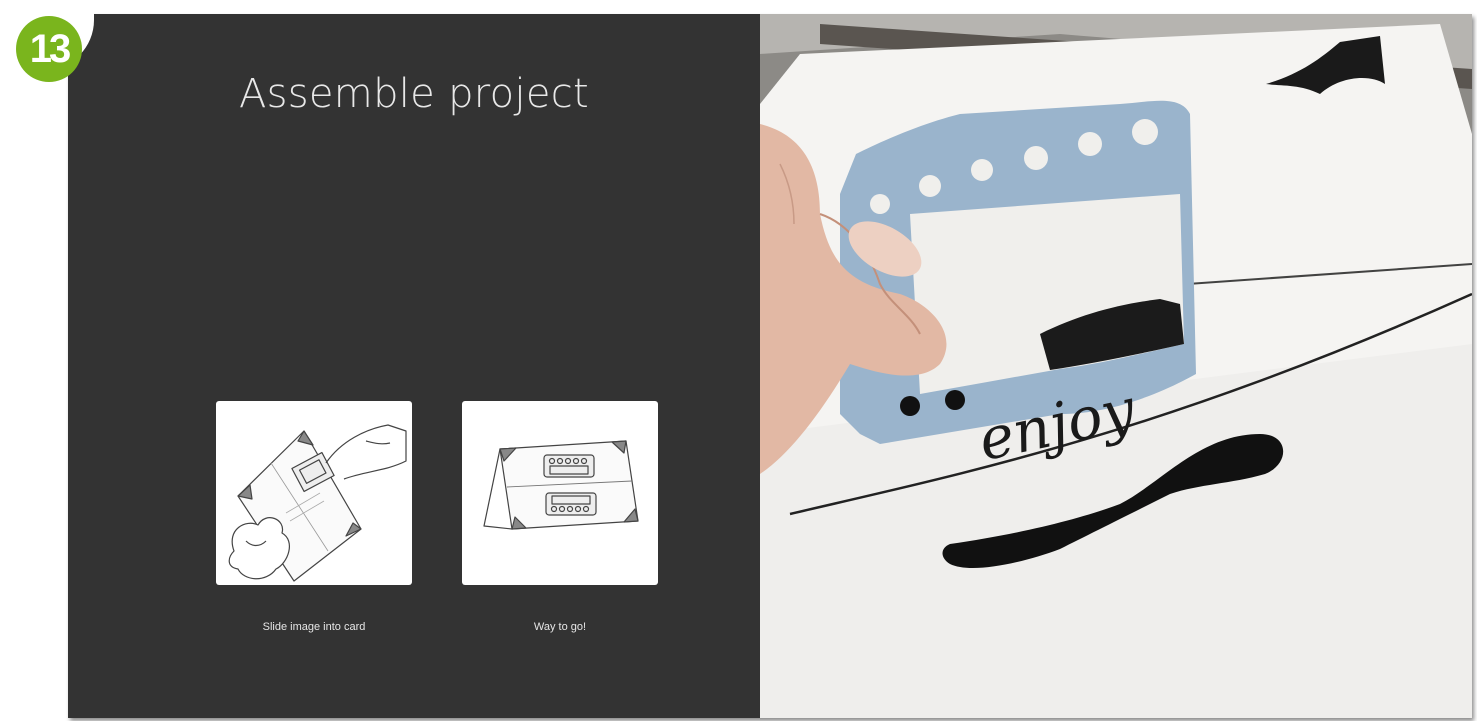 This screenshot has height=721, width=1477. Describe the element at coordinates (560, 627) in the screenshot. I see `caption-way-to-go: Way to go!` at that location.